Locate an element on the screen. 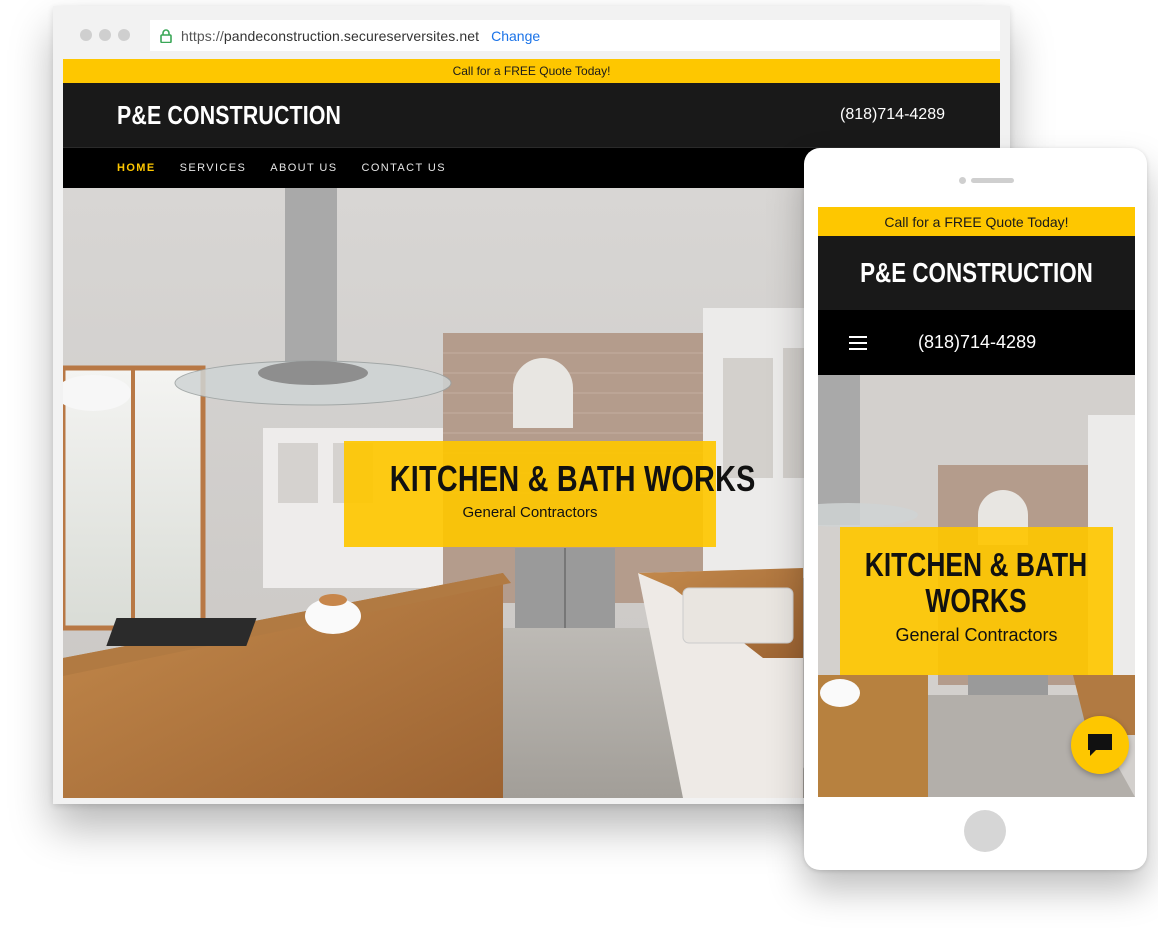 This screenshot has height=930, width=1158. mobile-hero-section: KITCHEN & BATH WORKS General Contractors is located at coordinates (976, 586).